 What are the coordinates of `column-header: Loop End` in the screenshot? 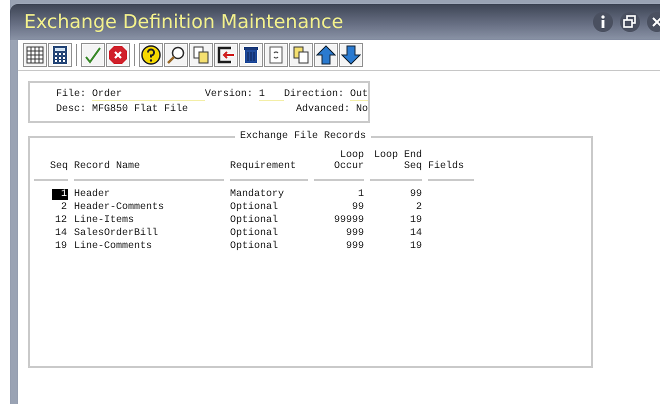 It's located at (398, 155).